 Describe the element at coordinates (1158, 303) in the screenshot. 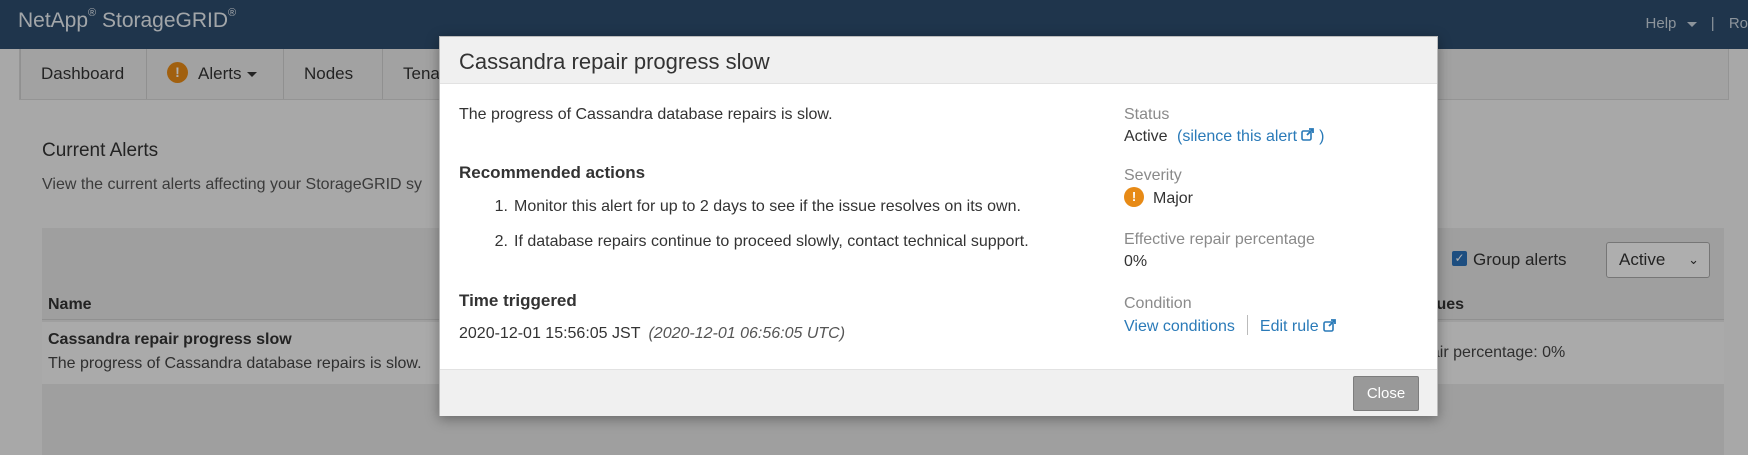

I see `condition-label: Condition` at that location.